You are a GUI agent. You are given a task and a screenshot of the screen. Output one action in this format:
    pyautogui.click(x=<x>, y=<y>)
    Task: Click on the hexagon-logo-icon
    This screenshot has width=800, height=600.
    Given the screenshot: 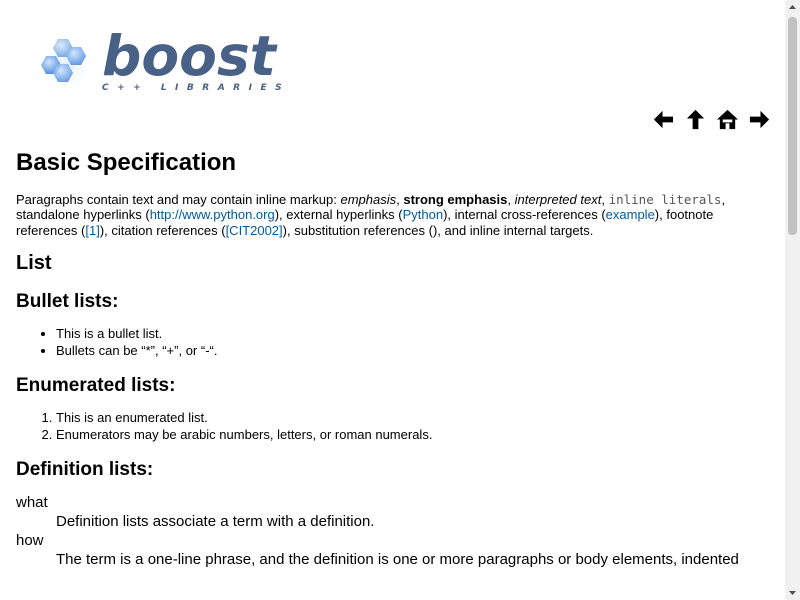 What is the action you would take?
    pyautogui.click(x=66, y=66)
    